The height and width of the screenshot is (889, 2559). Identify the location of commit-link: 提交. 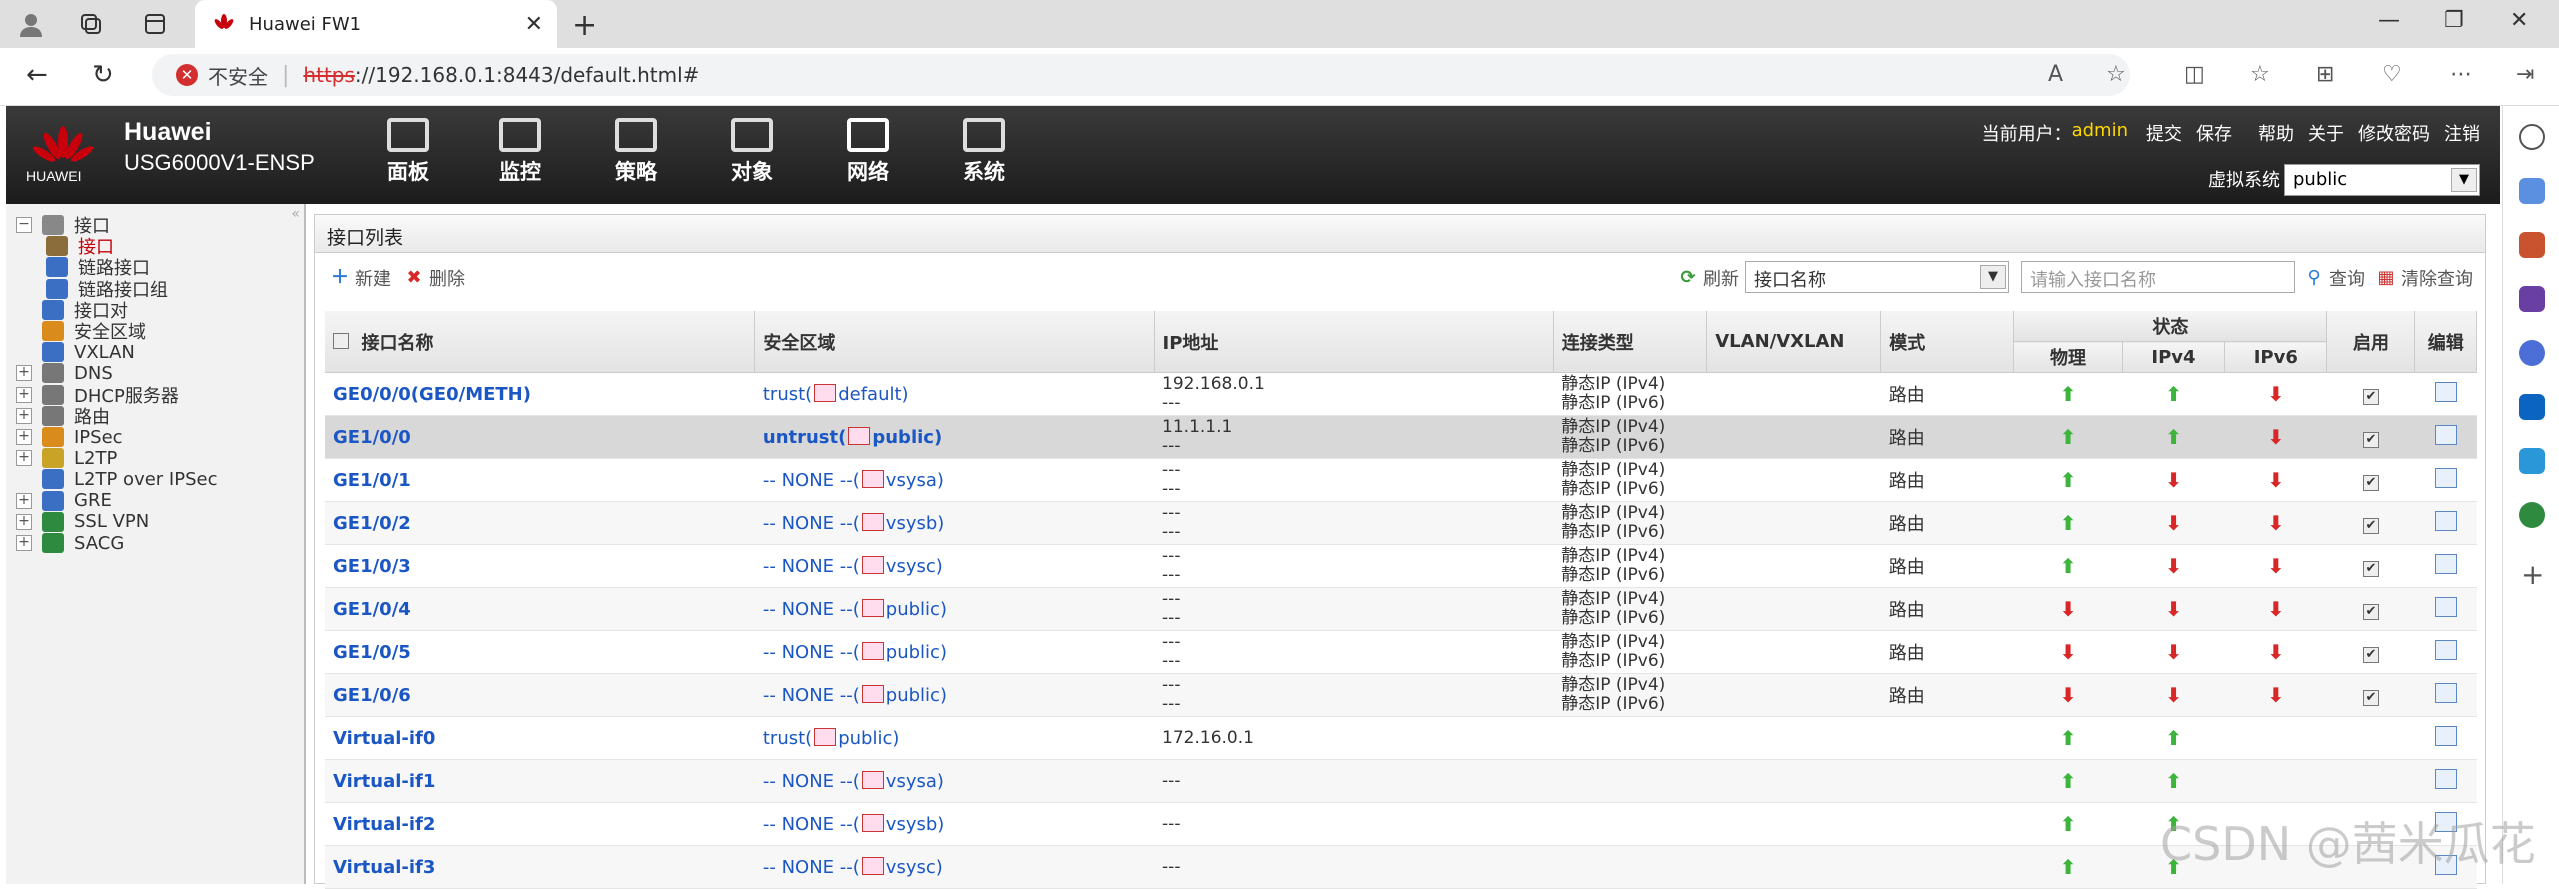
(2164, 133).